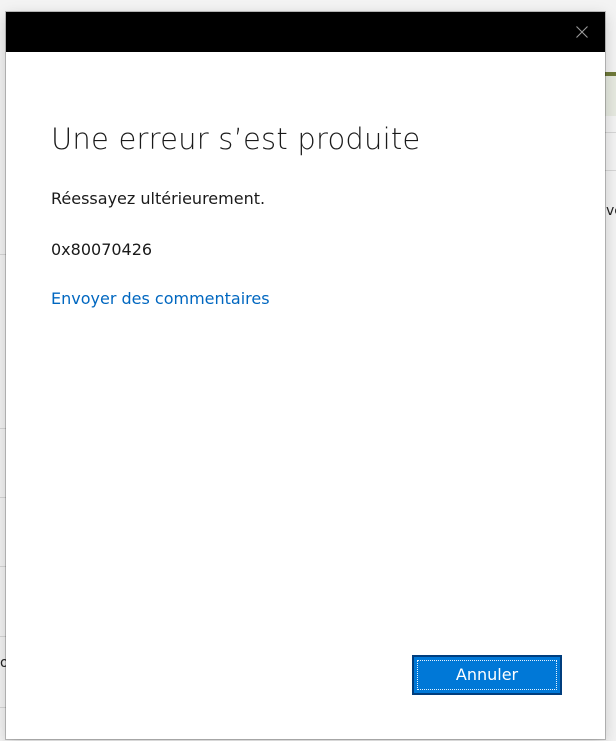 The image size is (616, 741). Describe the element at coordinates (158, 198) in the screenshot. I see `error-message: Réessayez ultérieurement.` at that location.